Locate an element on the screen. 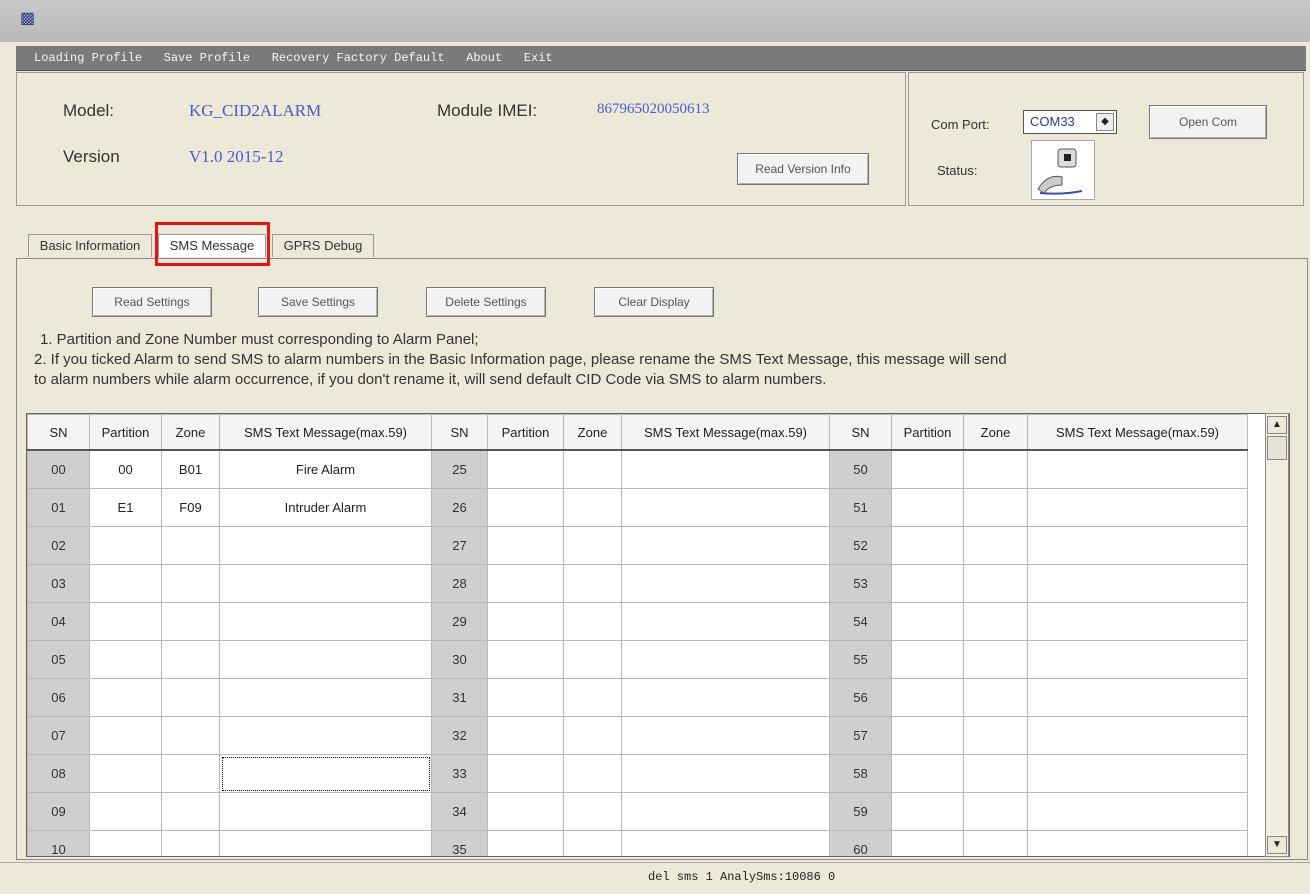 The width and height of the screenshot is (1310, 894). menu-save-profile: Save Profile is located at coordinates (207, 58).